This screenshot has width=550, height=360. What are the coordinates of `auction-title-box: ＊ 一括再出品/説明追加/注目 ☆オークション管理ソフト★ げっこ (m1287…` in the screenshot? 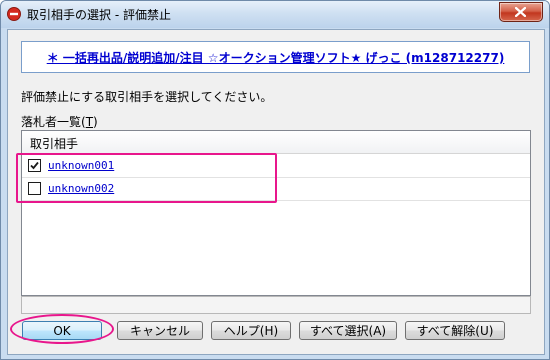 It's located at (275, 57).